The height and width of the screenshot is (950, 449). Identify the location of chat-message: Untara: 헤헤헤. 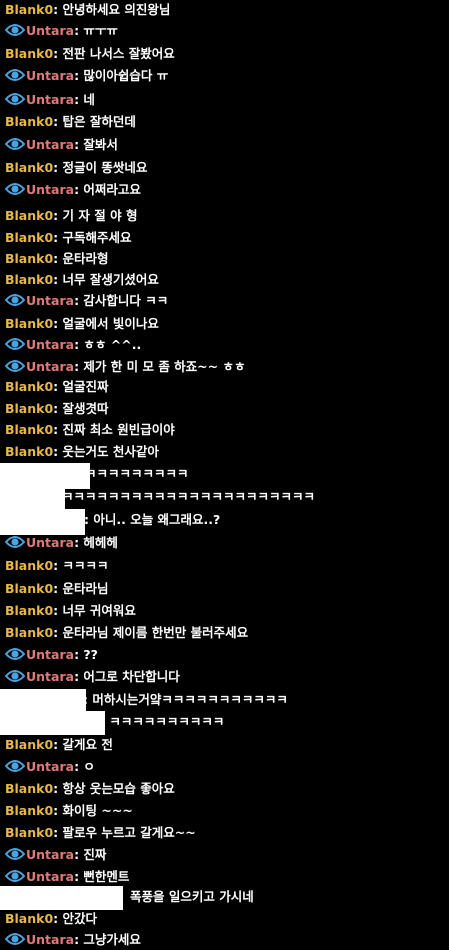
(61, 543).